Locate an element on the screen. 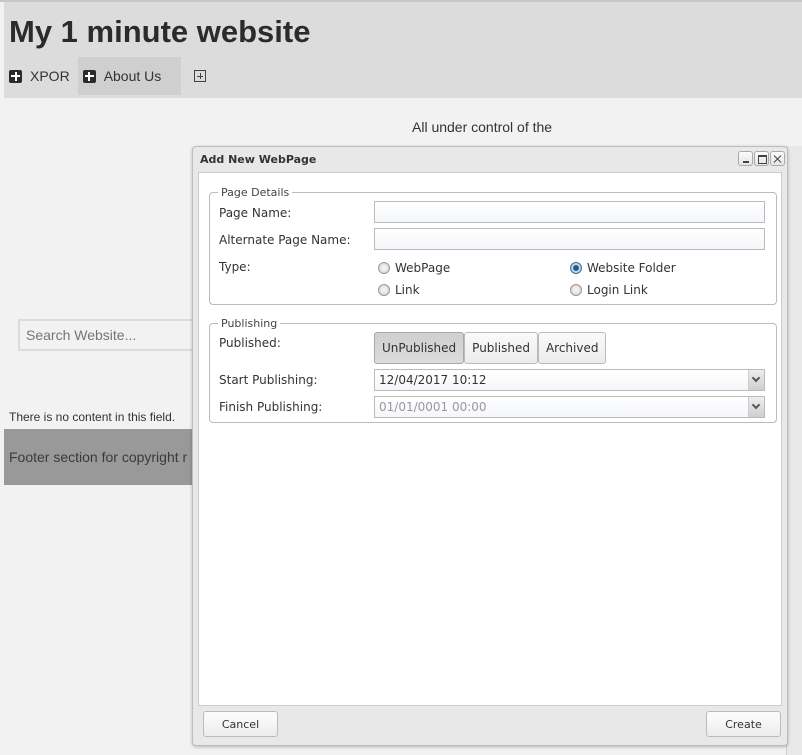  radio-label: WebPage is located at coordinates (423, 268).